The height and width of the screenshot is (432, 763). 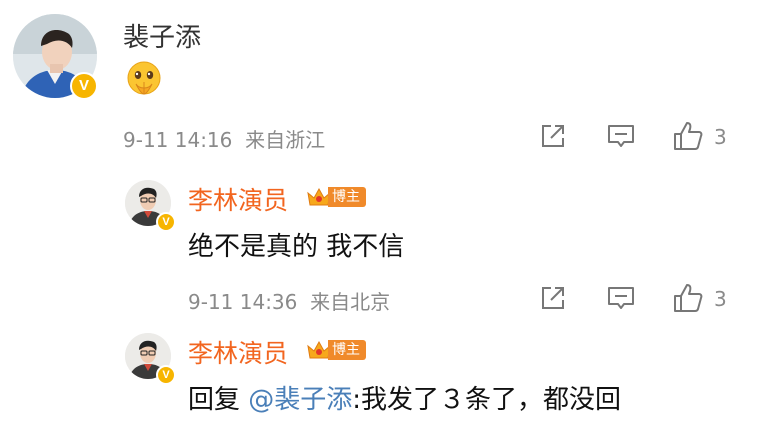 What do you see at coordinates (296, 247) in the screenshot?
I see `reply-text: 绝不是真的 我不信` at bounding box center [296, 247].